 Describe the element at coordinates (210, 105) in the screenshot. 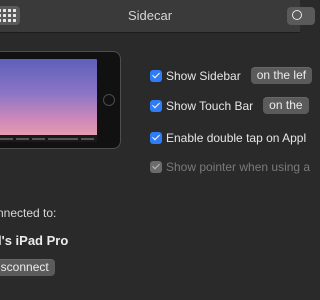

I see `show-touch-bar-label: Show Touch Bar` at that location.